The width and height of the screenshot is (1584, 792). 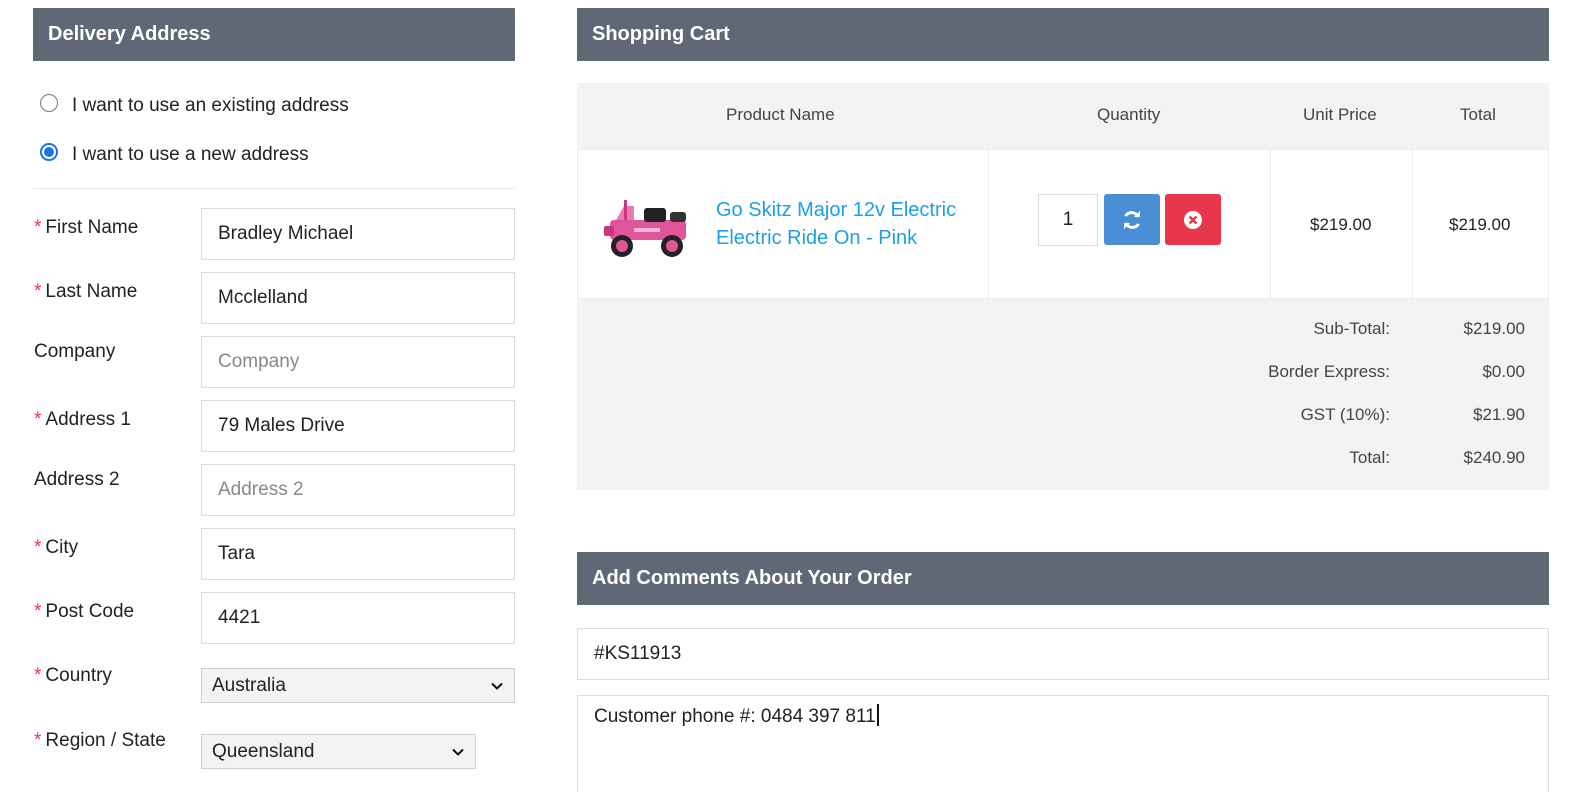 What do you see at coordinates (1329, 371) in the screenshot?
I see `shipping-label: Border Express:` at bounding box center [1329, 371].